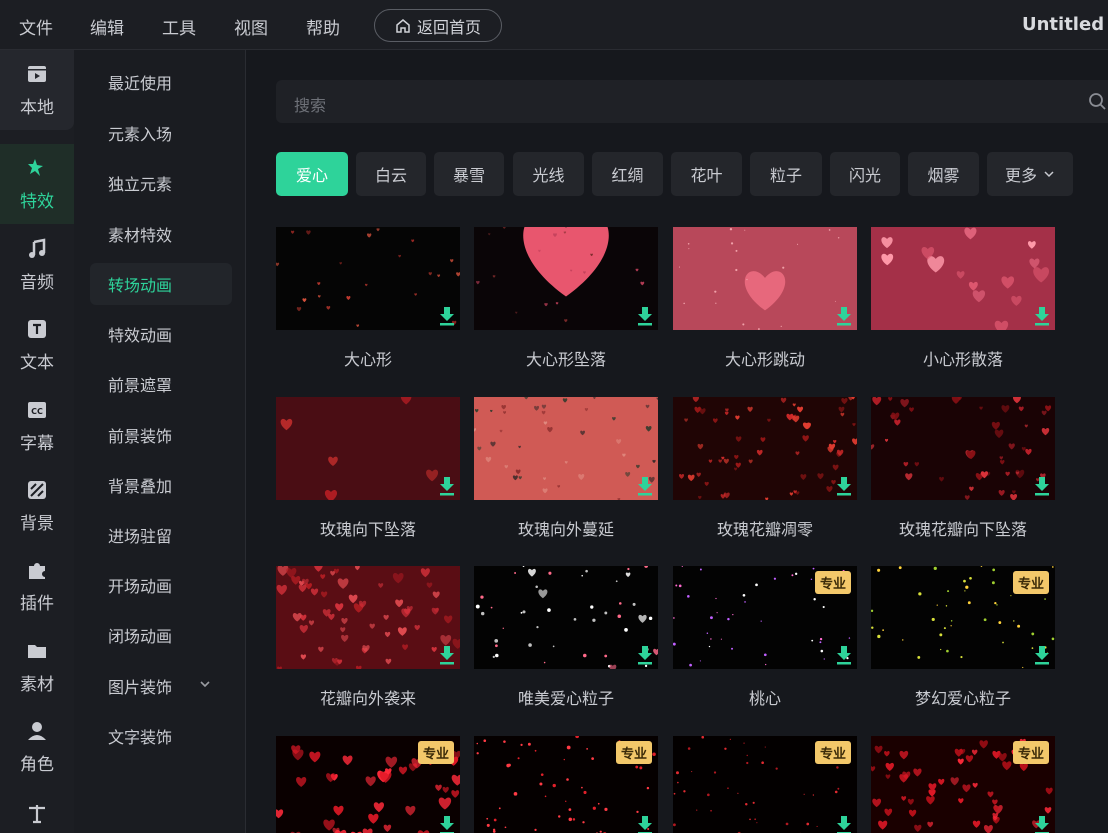  What do you see at coordinates (161, 686) in the screenshot?
I see `category-image-decor: 图片装饰` at bounding box center [161, 686].